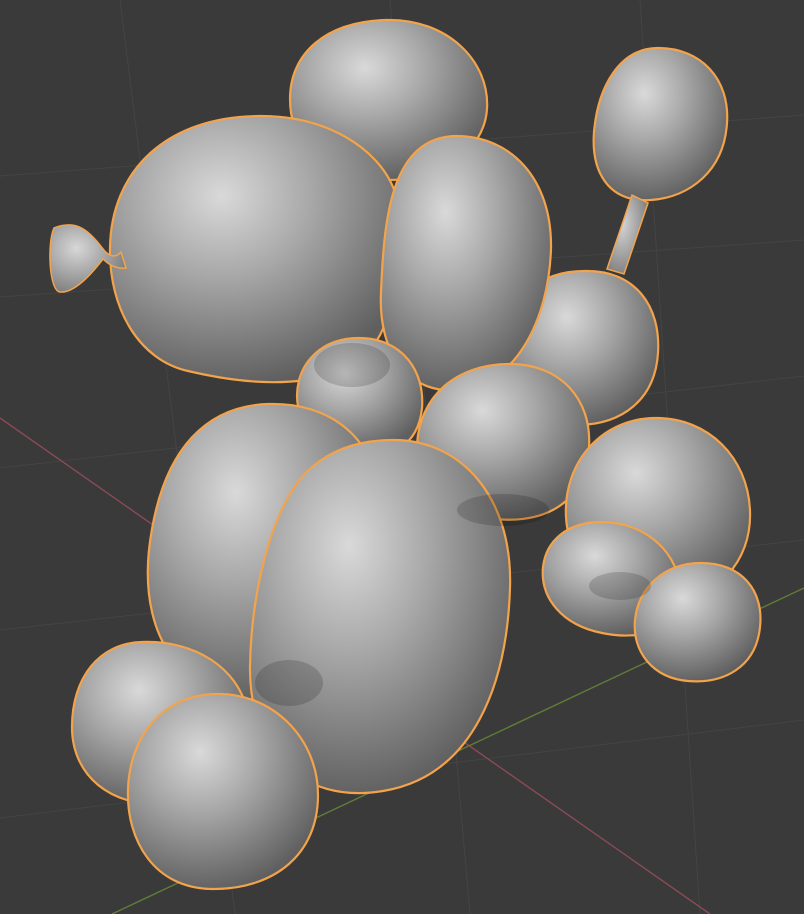  I want to click on balloon-tail-tip, so click(660, 124).